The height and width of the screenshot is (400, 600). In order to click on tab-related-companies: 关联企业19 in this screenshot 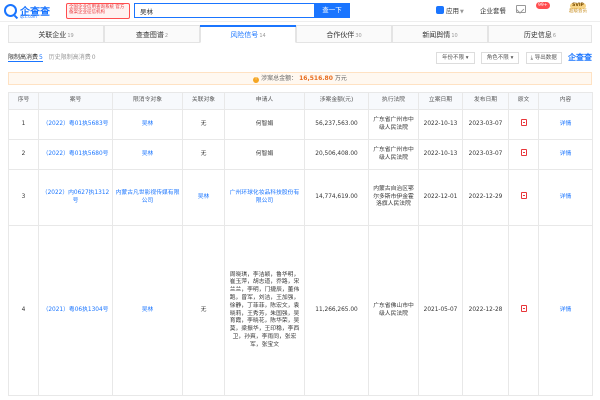, I will do `click(56, 34)`.